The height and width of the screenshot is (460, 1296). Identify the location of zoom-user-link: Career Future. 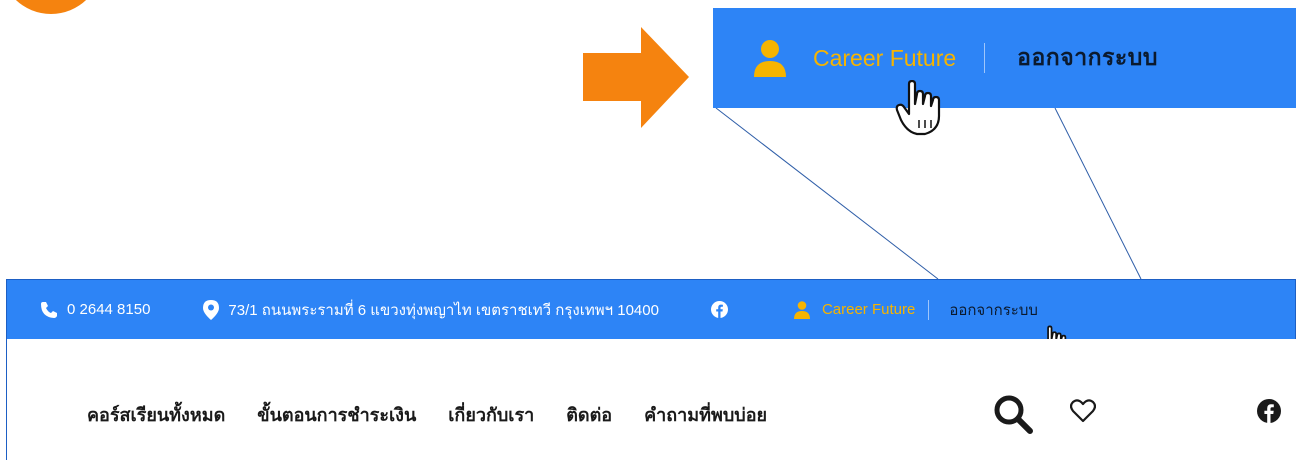
(854, 58).